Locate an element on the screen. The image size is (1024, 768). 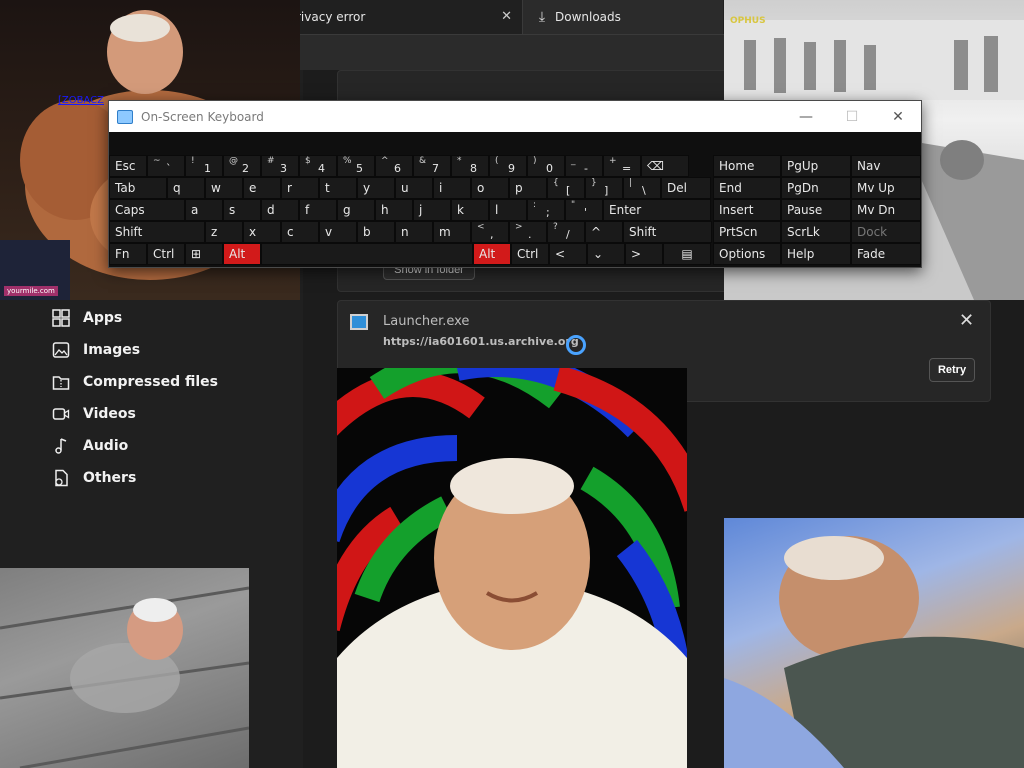
key-d: d is located at coordinates (280, 210).